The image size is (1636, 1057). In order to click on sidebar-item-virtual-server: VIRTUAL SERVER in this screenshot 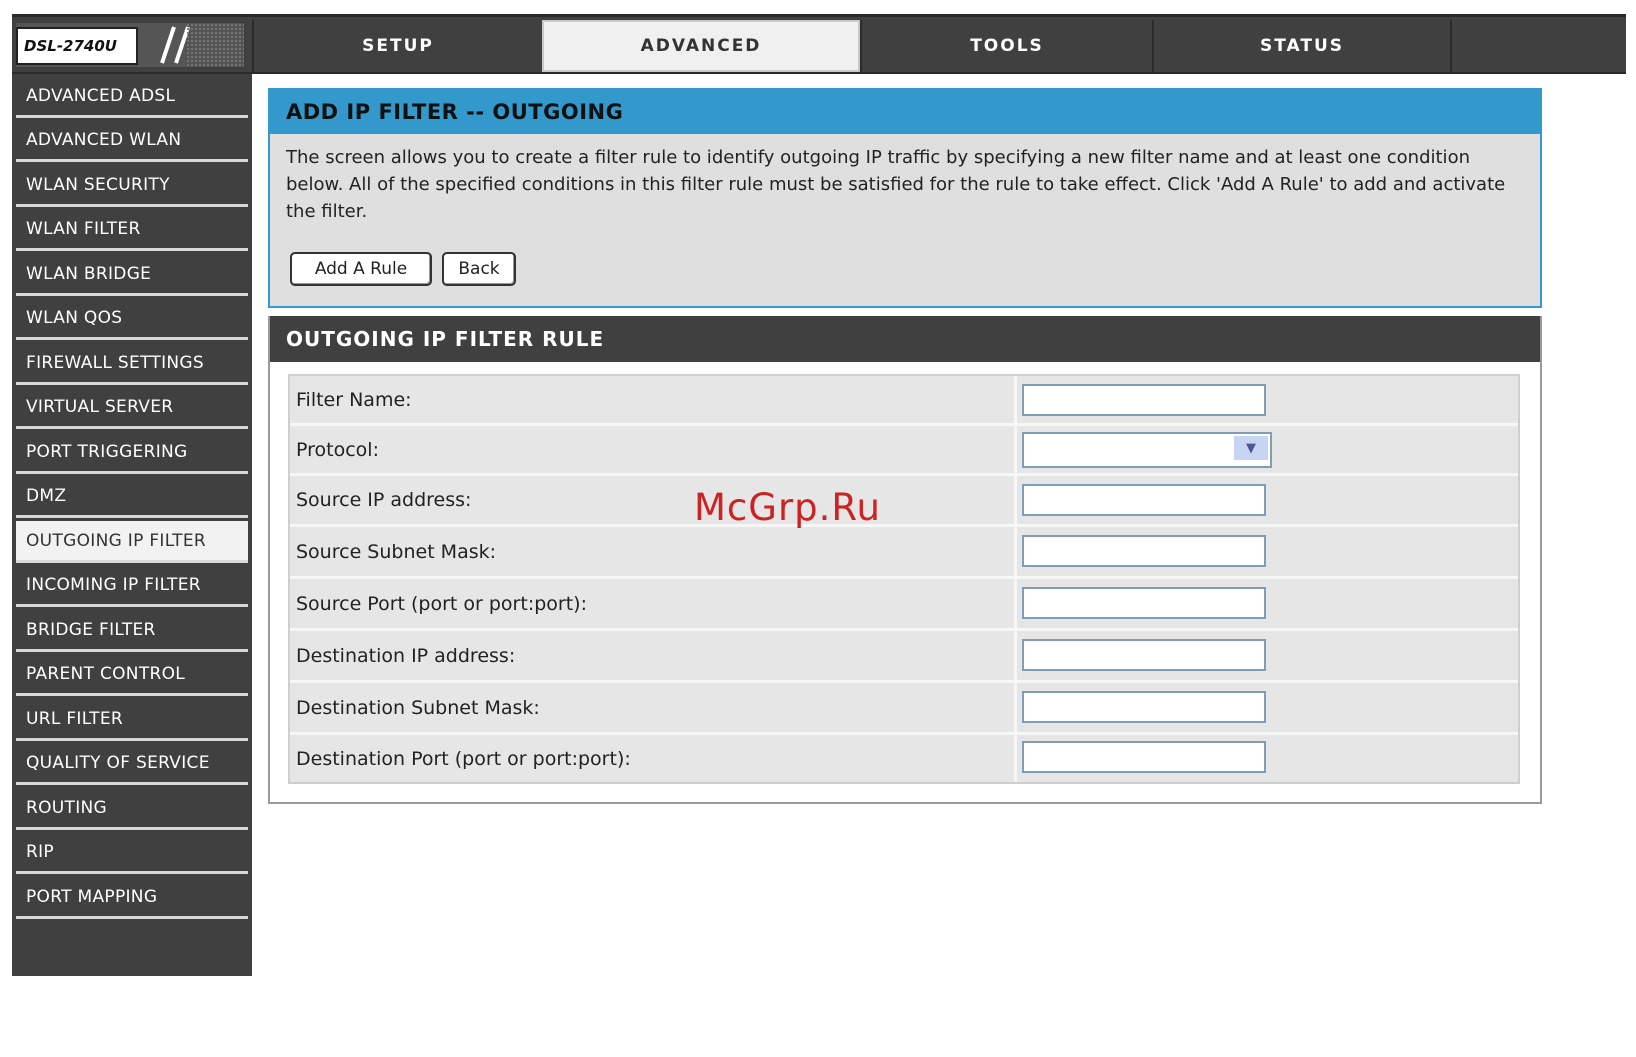, I will do `click(132, 408)`.